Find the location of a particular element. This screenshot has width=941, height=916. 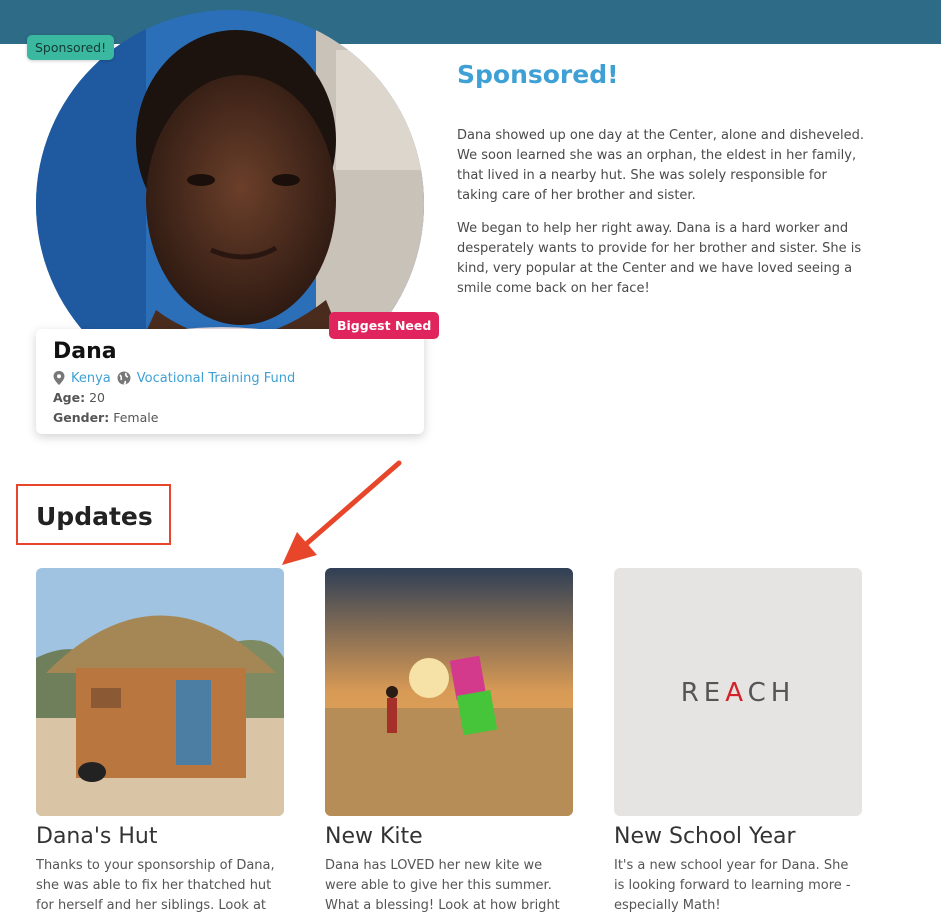

biggest-need-badge: Biggest Need is located at coordinates (384, 325).